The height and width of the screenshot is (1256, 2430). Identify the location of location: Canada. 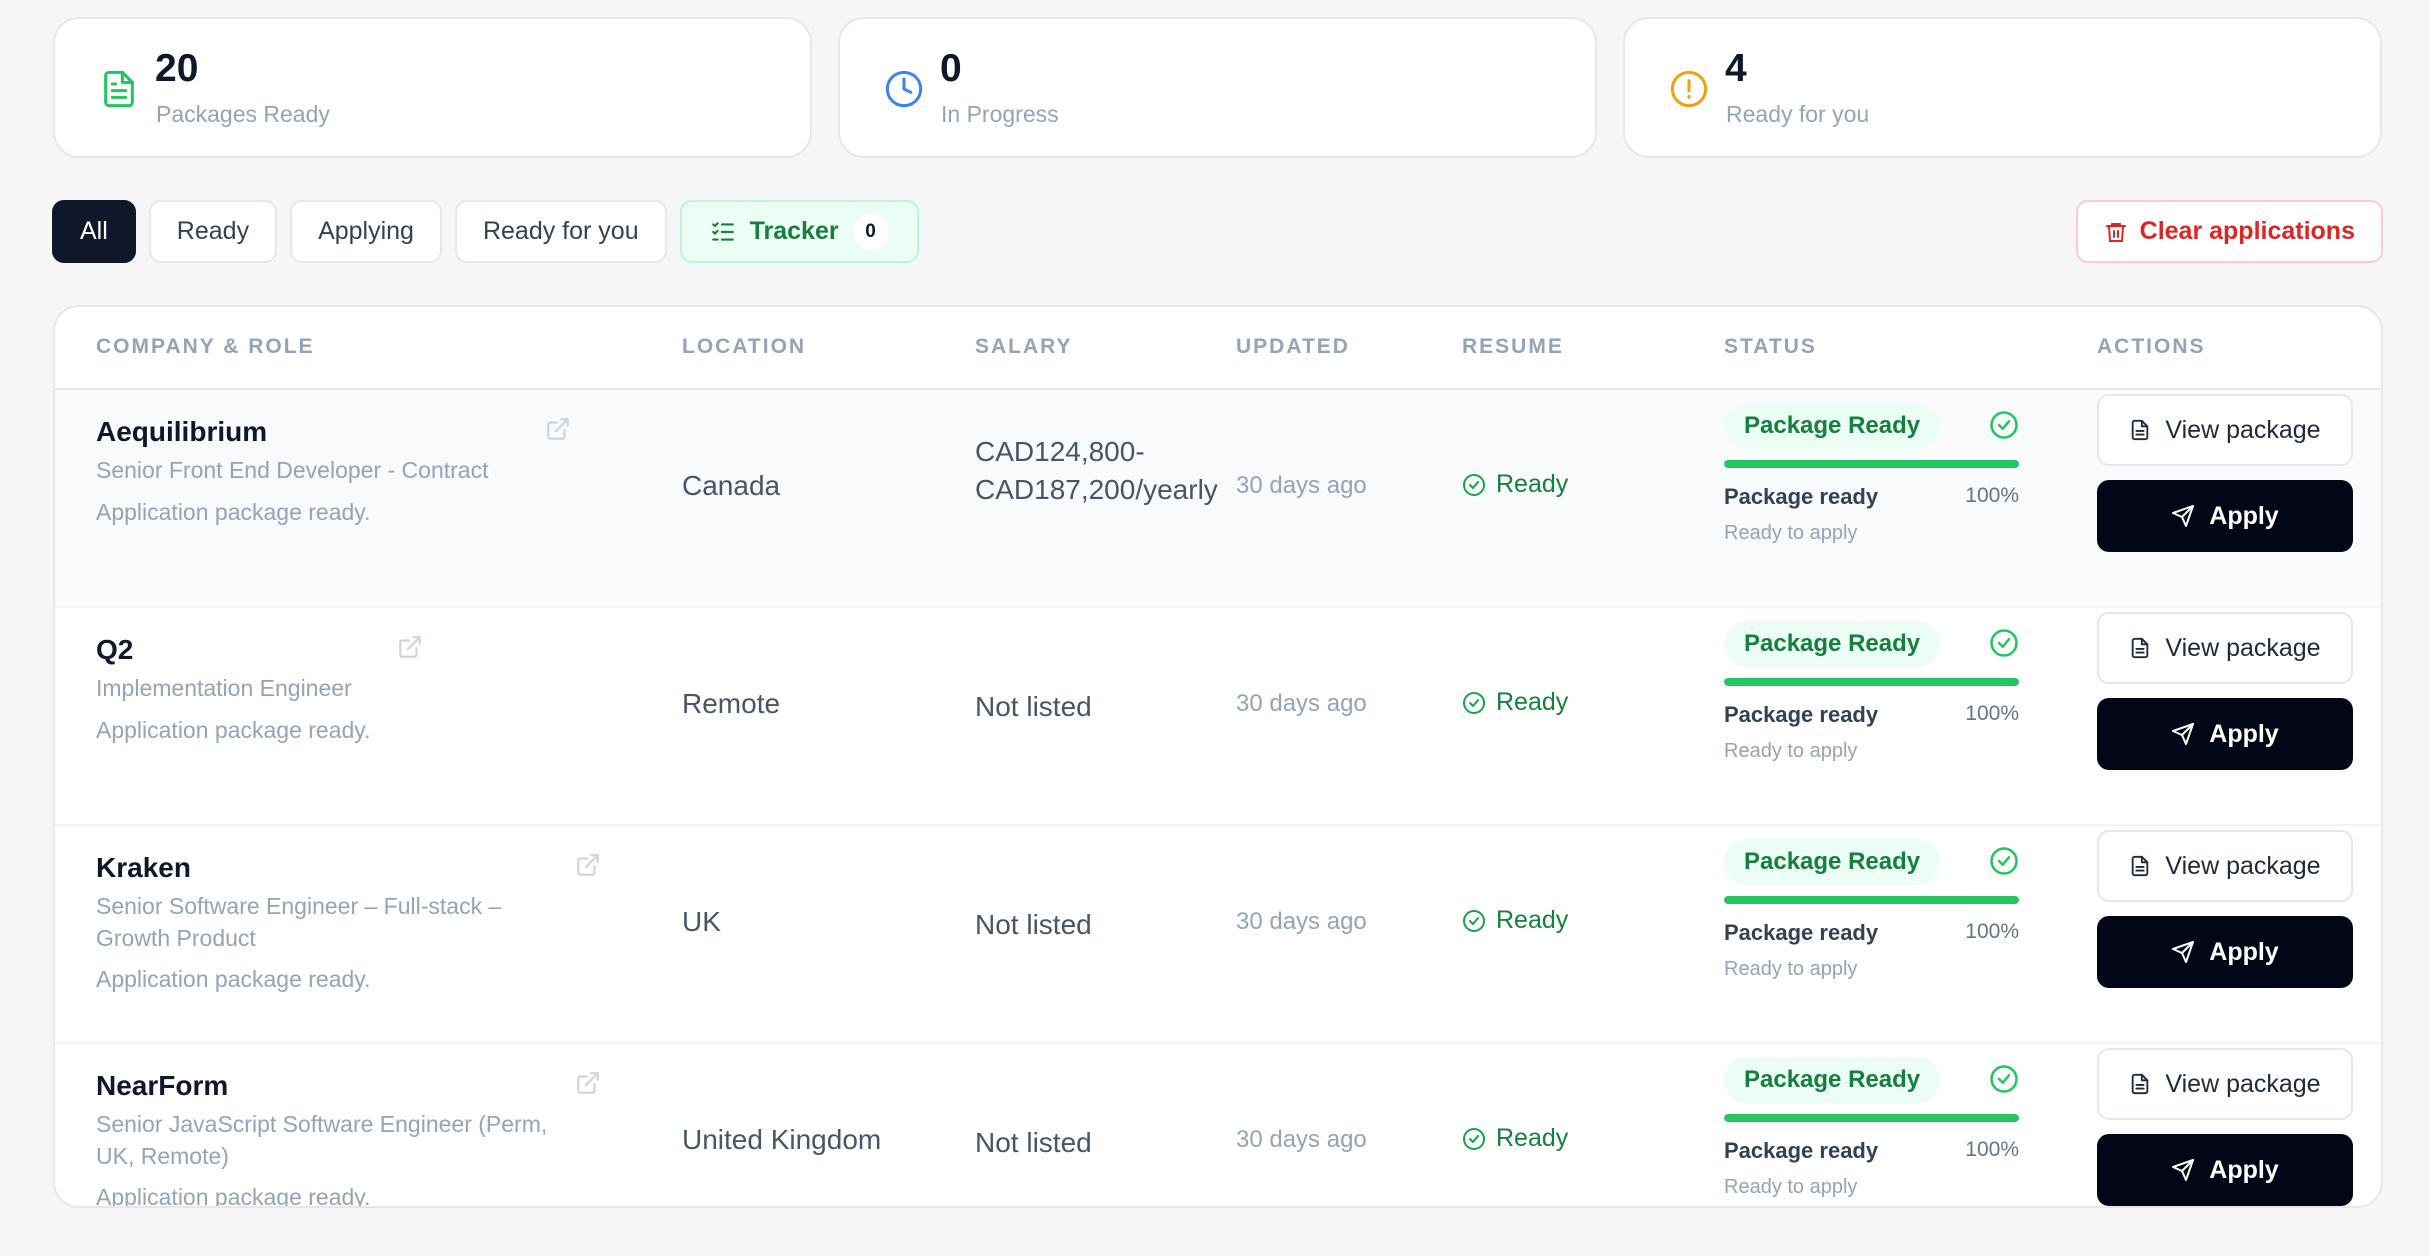
(731, 485).